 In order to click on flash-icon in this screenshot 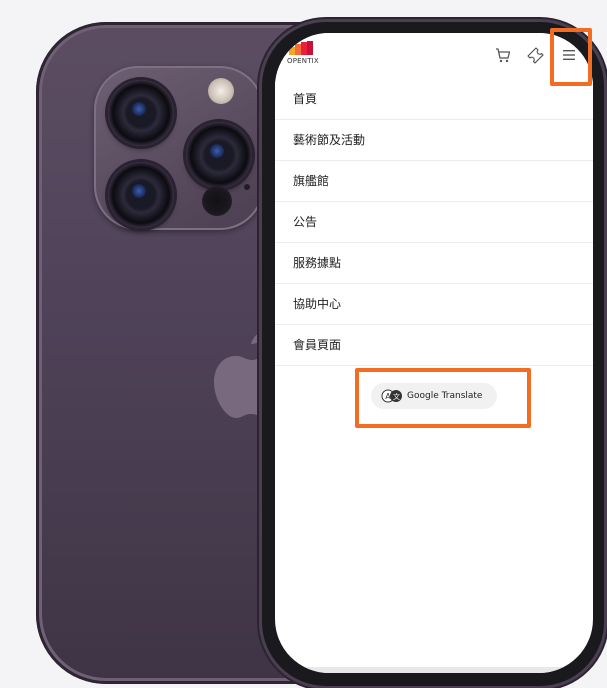, I will do `click(221, 91)`.